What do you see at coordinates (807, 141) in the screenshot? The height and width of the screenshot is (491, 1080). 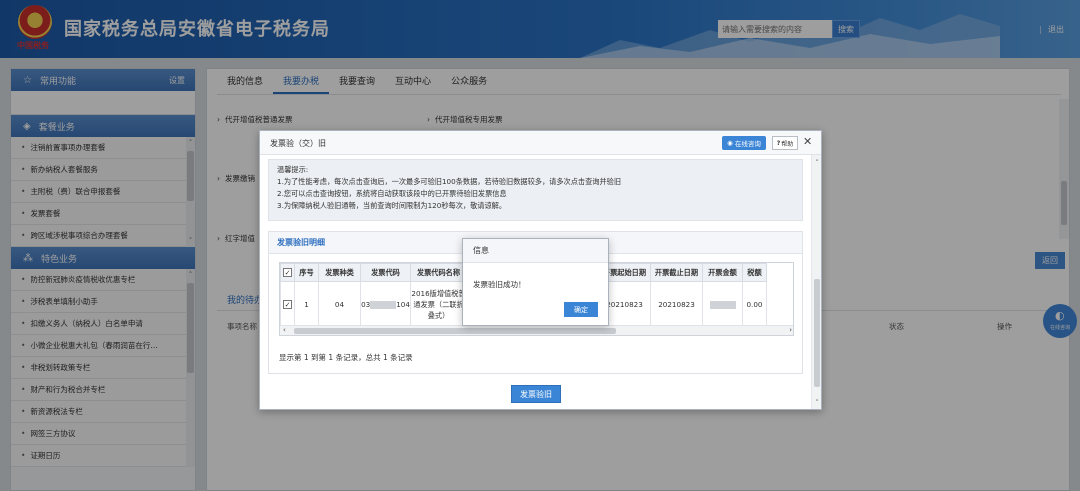 I see `close-icon: ✕` at bounding box center [807, 141].